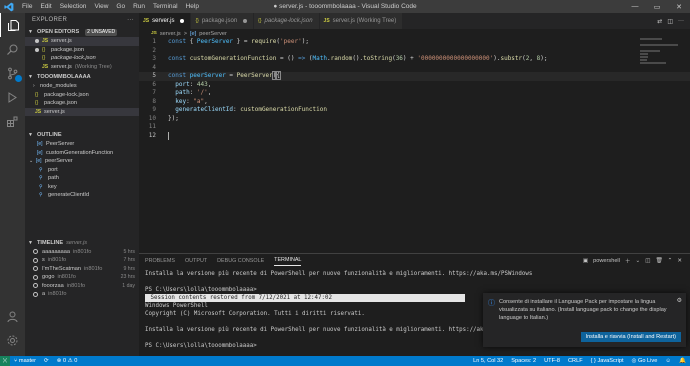 This screenshot has width=690, height=366. What do you see at coordinates (196, 261) in the screenshot?
I see `tab-output: OUTPUT` at bounding box center [196, 261].